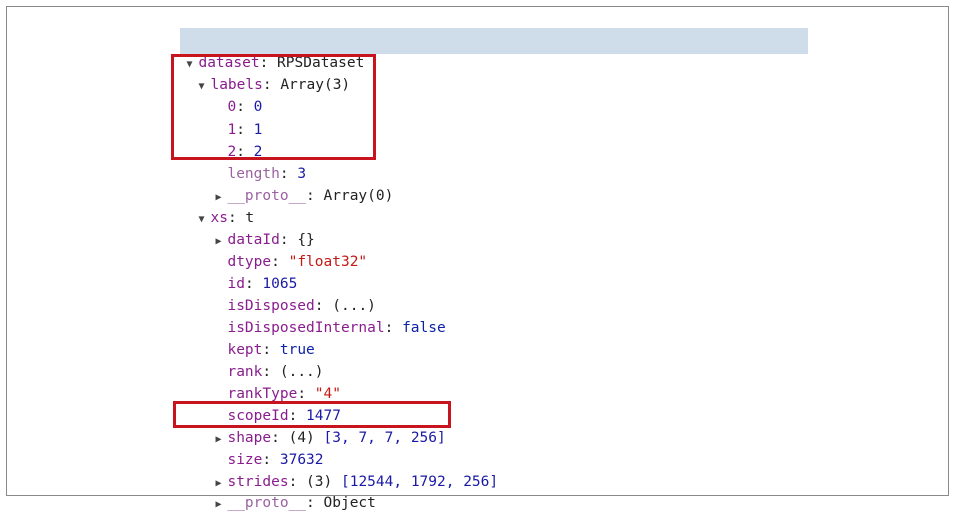  What do you see at coordinates (336, 328) in the screenshot?
I see `tree-node-isDisposedInternal: isDisposedInternal: false` at bounding box center [336, 328].